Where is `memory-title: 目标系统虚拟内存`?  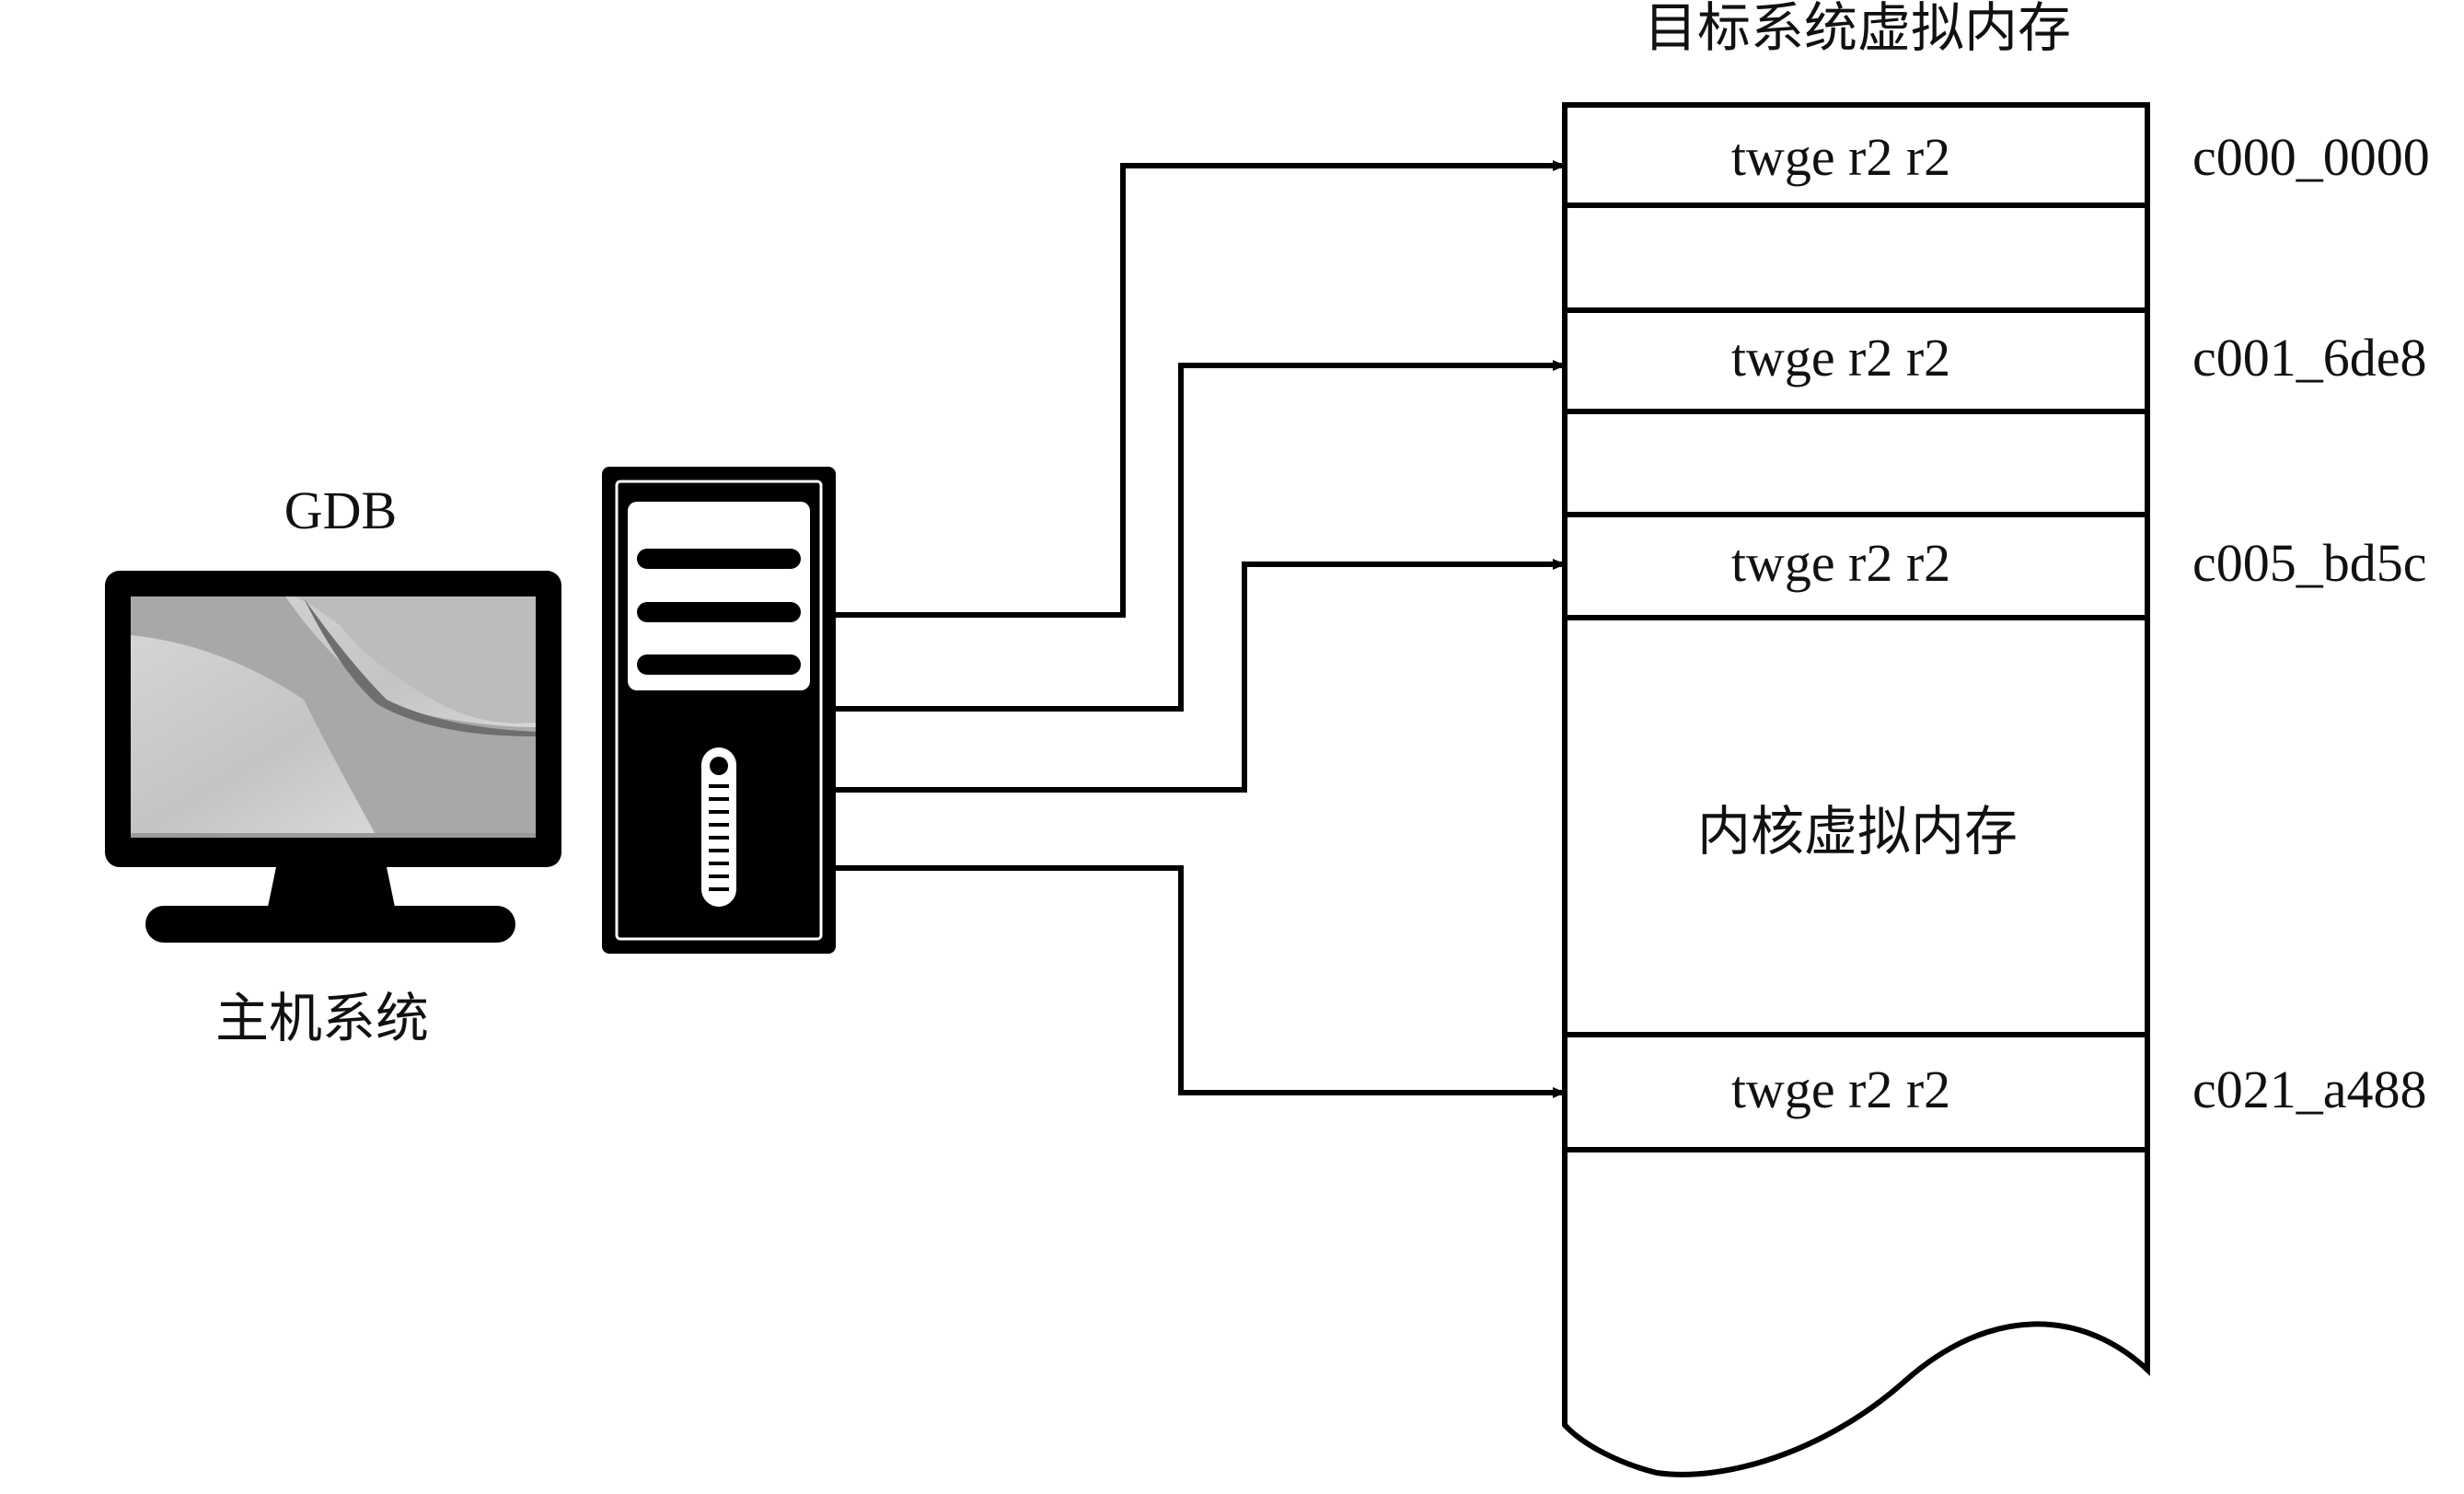 memory-title: 目标系统虚拟内存 is located at coordinates (1858, 29).